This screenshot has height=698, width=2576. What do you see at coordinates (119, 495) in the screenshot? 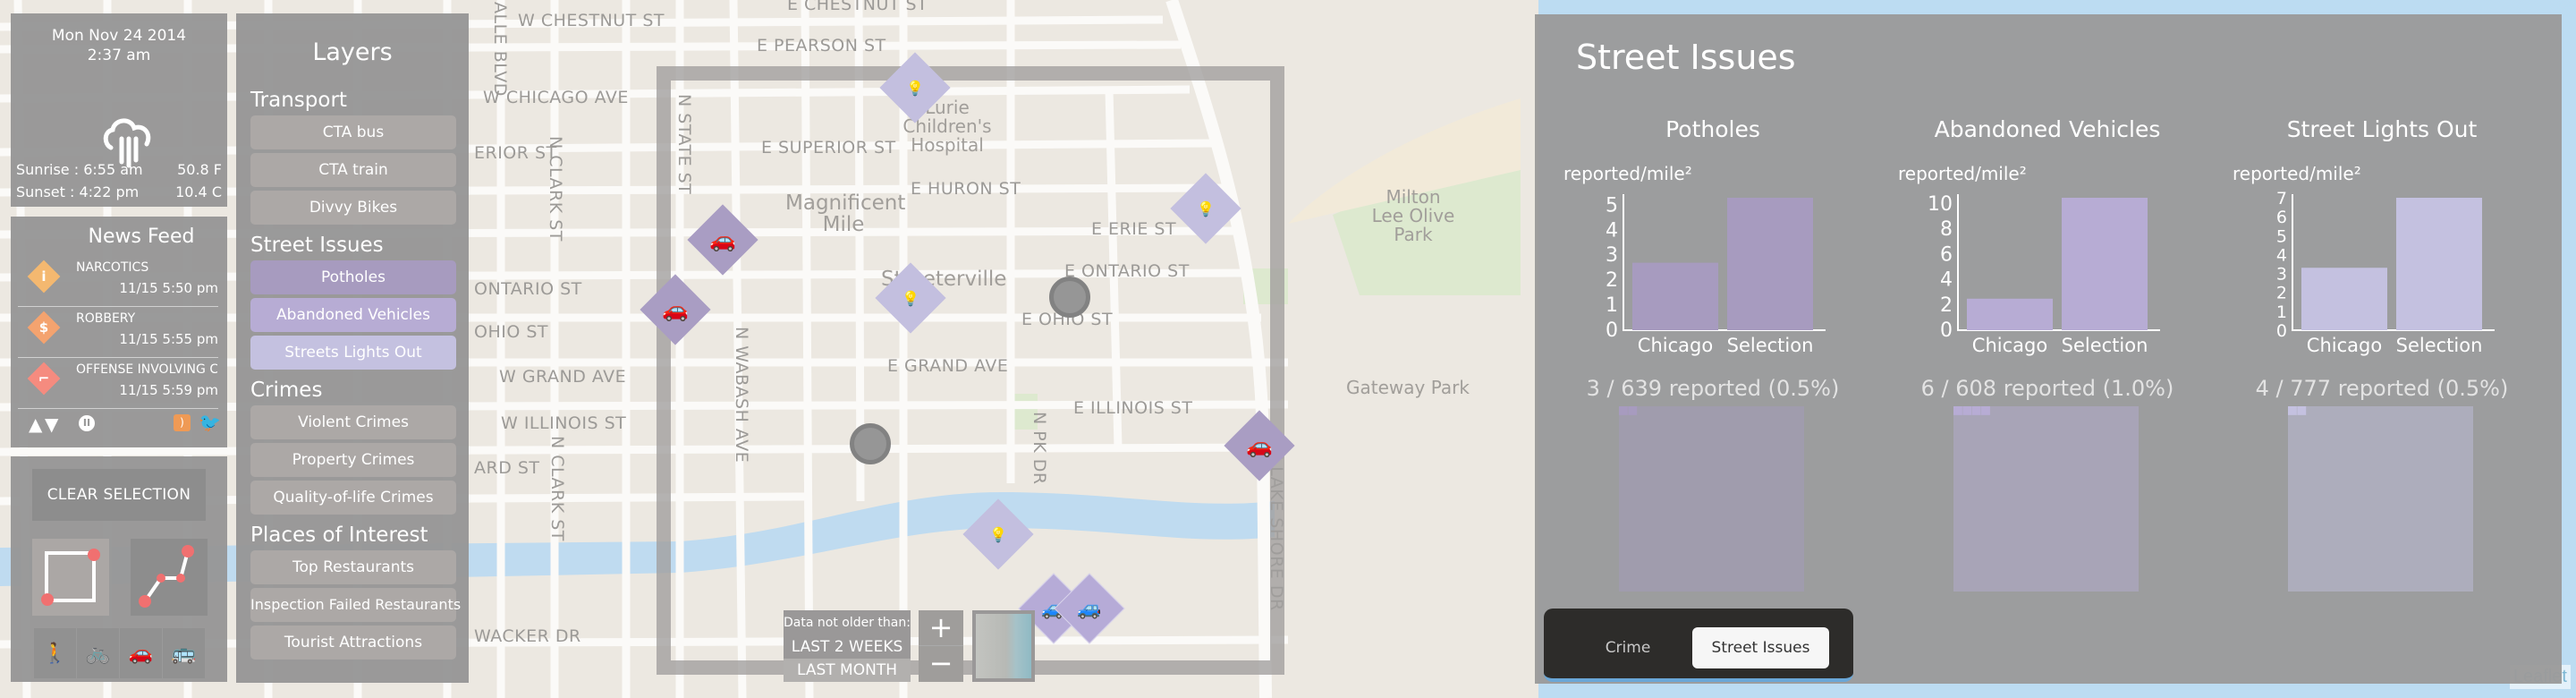
I see `clear-selection-button: CLEAR SELECTION` at bounding box center [119, 495].